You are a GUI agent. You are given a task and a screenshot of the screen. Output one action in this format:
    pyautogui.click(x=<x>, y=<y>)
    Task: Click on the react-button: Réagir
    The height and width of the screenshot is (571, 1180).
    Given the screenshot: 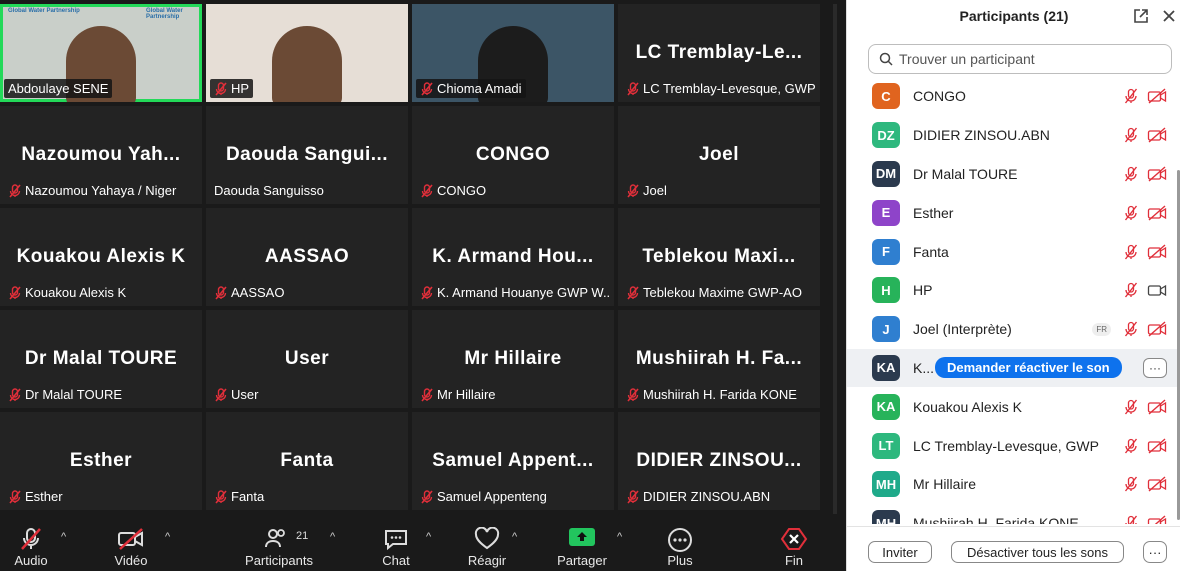 What is the action you would take?
    pyautogui.click(x=487, y=546)
    